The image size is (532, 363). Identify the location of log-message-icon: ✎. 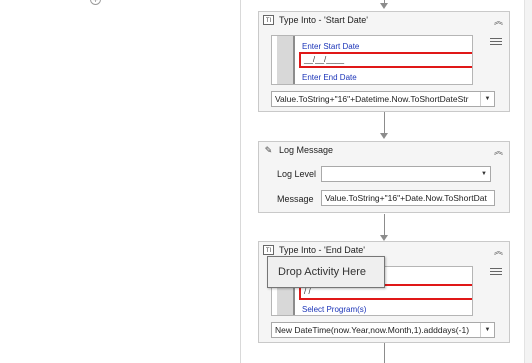
(268, 150).